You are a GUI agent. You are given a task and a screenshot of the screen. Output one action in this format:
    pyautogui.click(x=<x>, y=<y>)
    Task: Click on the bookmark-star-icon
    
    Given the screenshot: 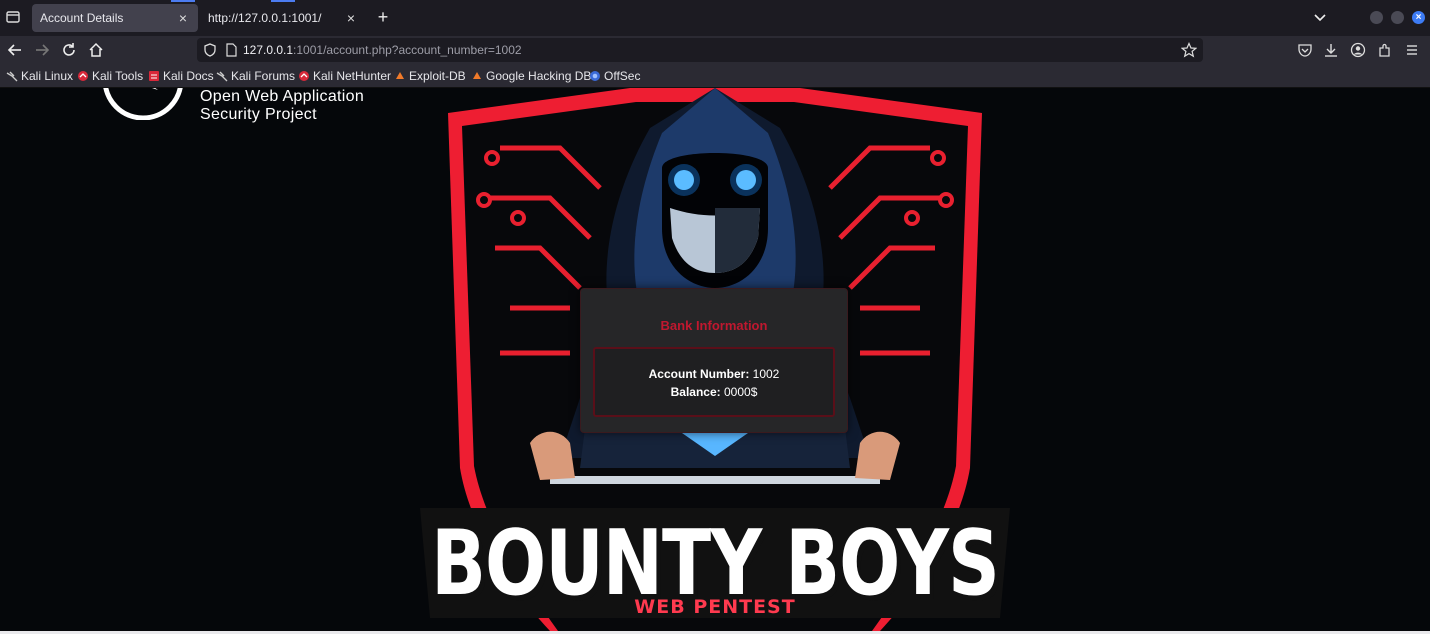 What is the action you would take?
    pyautogui.click(x=1189, y=50)
    